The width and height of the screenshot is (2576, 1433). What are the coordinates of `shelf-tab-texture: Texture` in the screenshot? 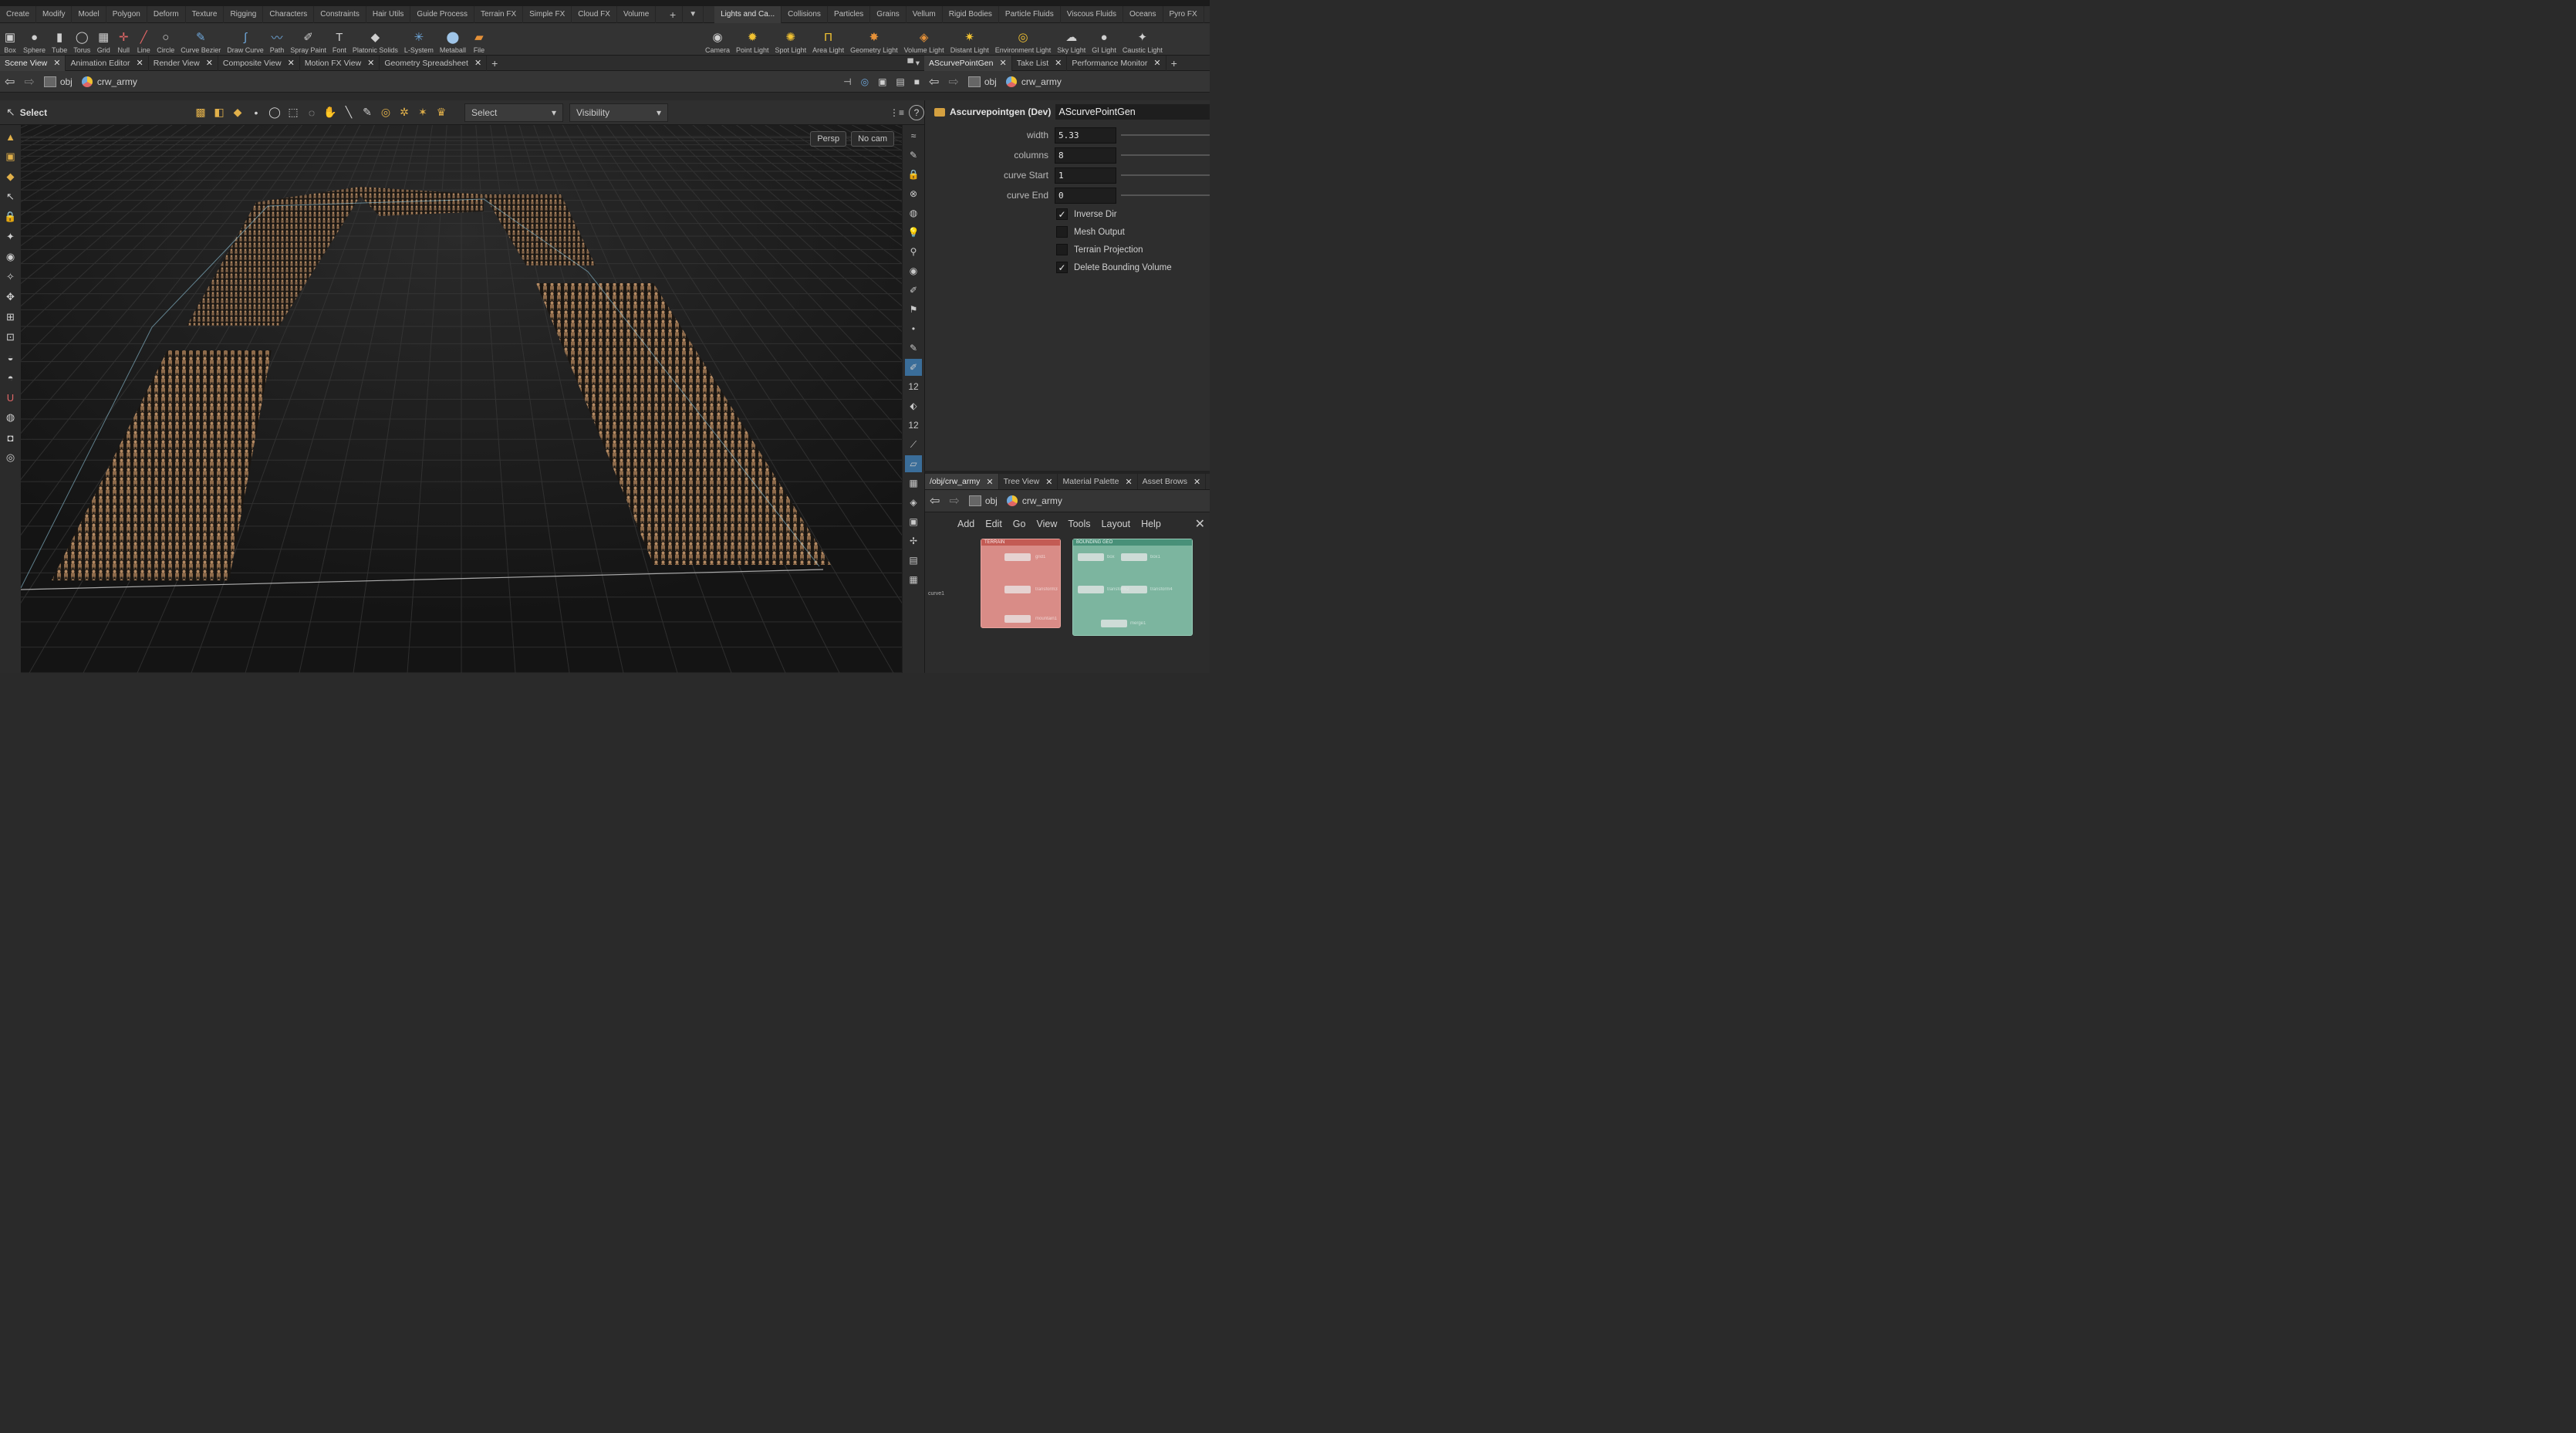 It's located at (205, 14).